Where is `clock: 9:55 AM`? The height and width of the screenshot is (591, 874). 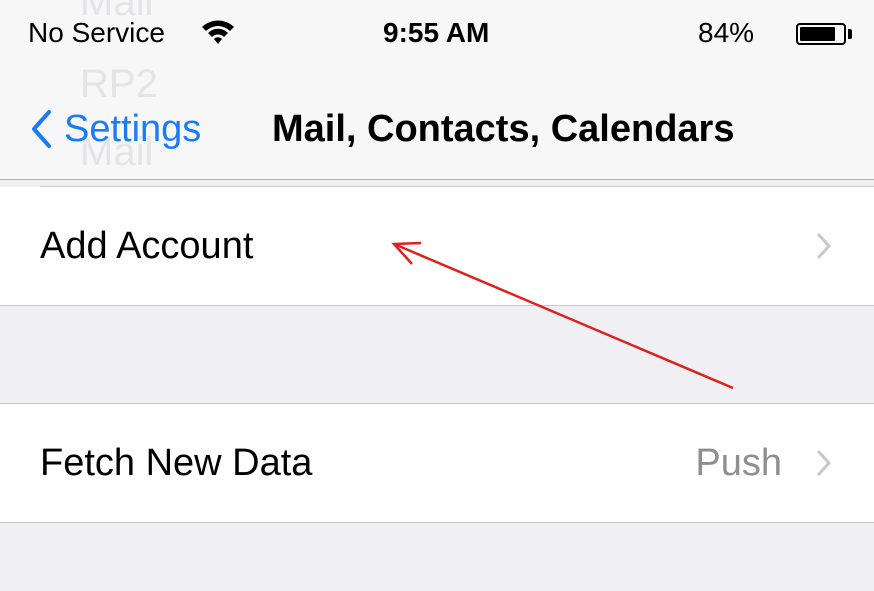
clock: 9:55 AM is located at coordinates (436, 32).